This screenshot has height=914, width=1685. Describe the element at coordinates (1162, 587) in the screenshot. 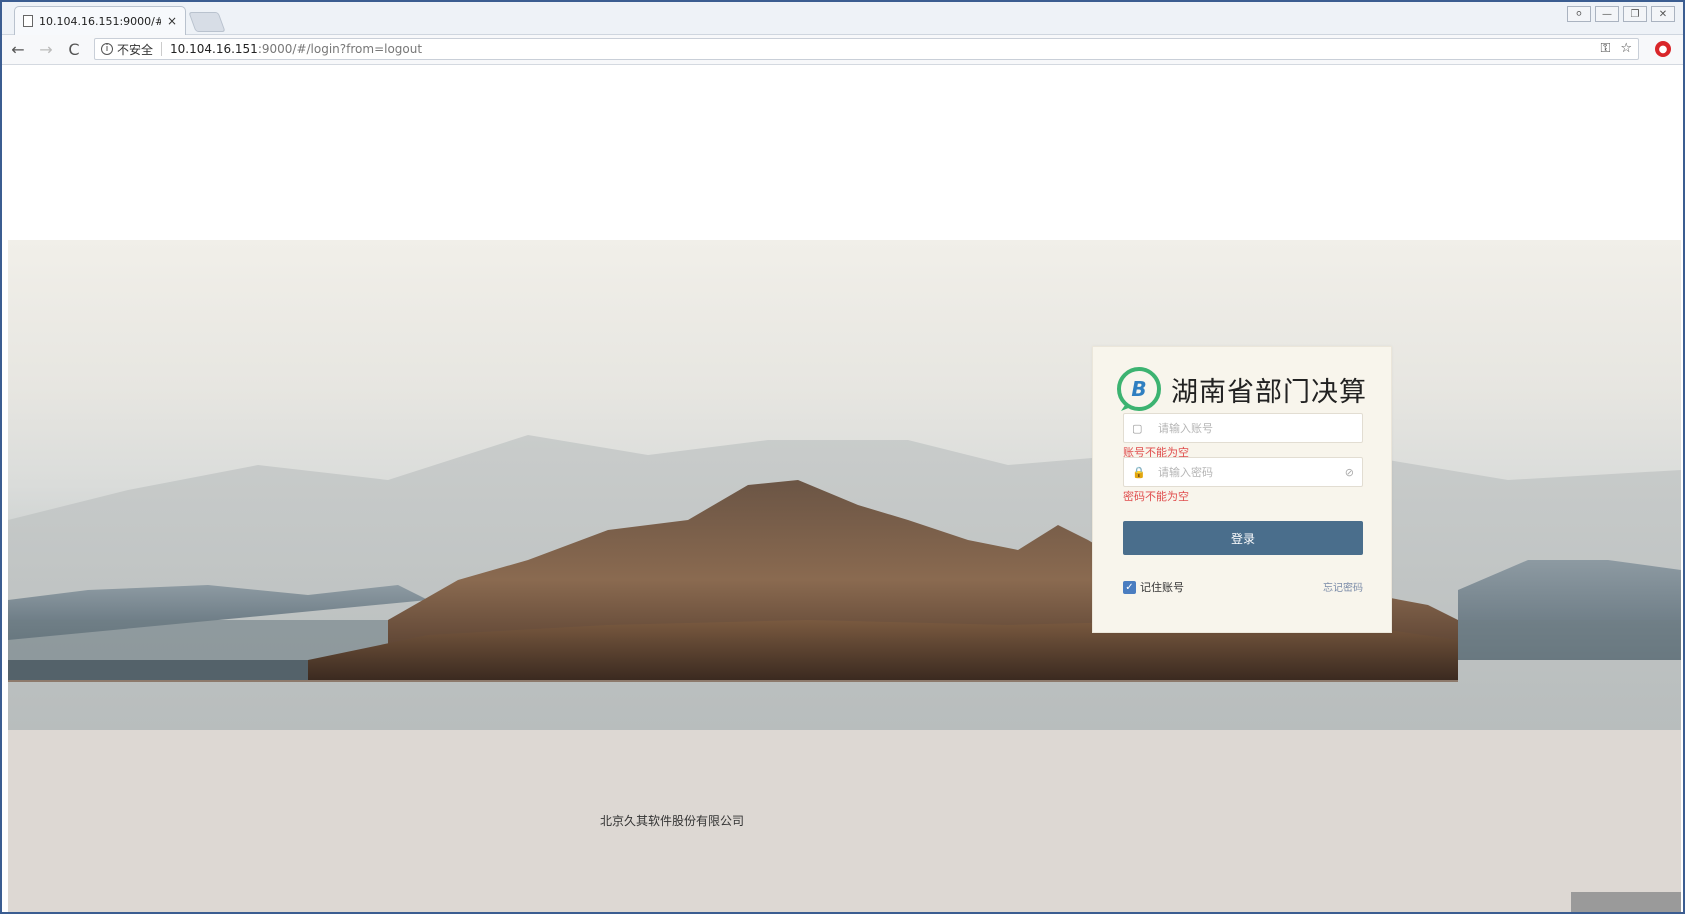

I see `remember-label: 记住账号` at that location.